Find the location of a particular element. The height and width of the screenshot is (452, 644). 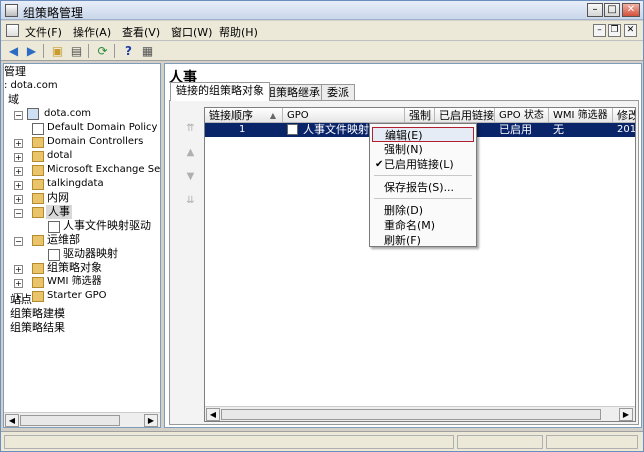

maximize-button: □ is located at coordinates (612, 10).